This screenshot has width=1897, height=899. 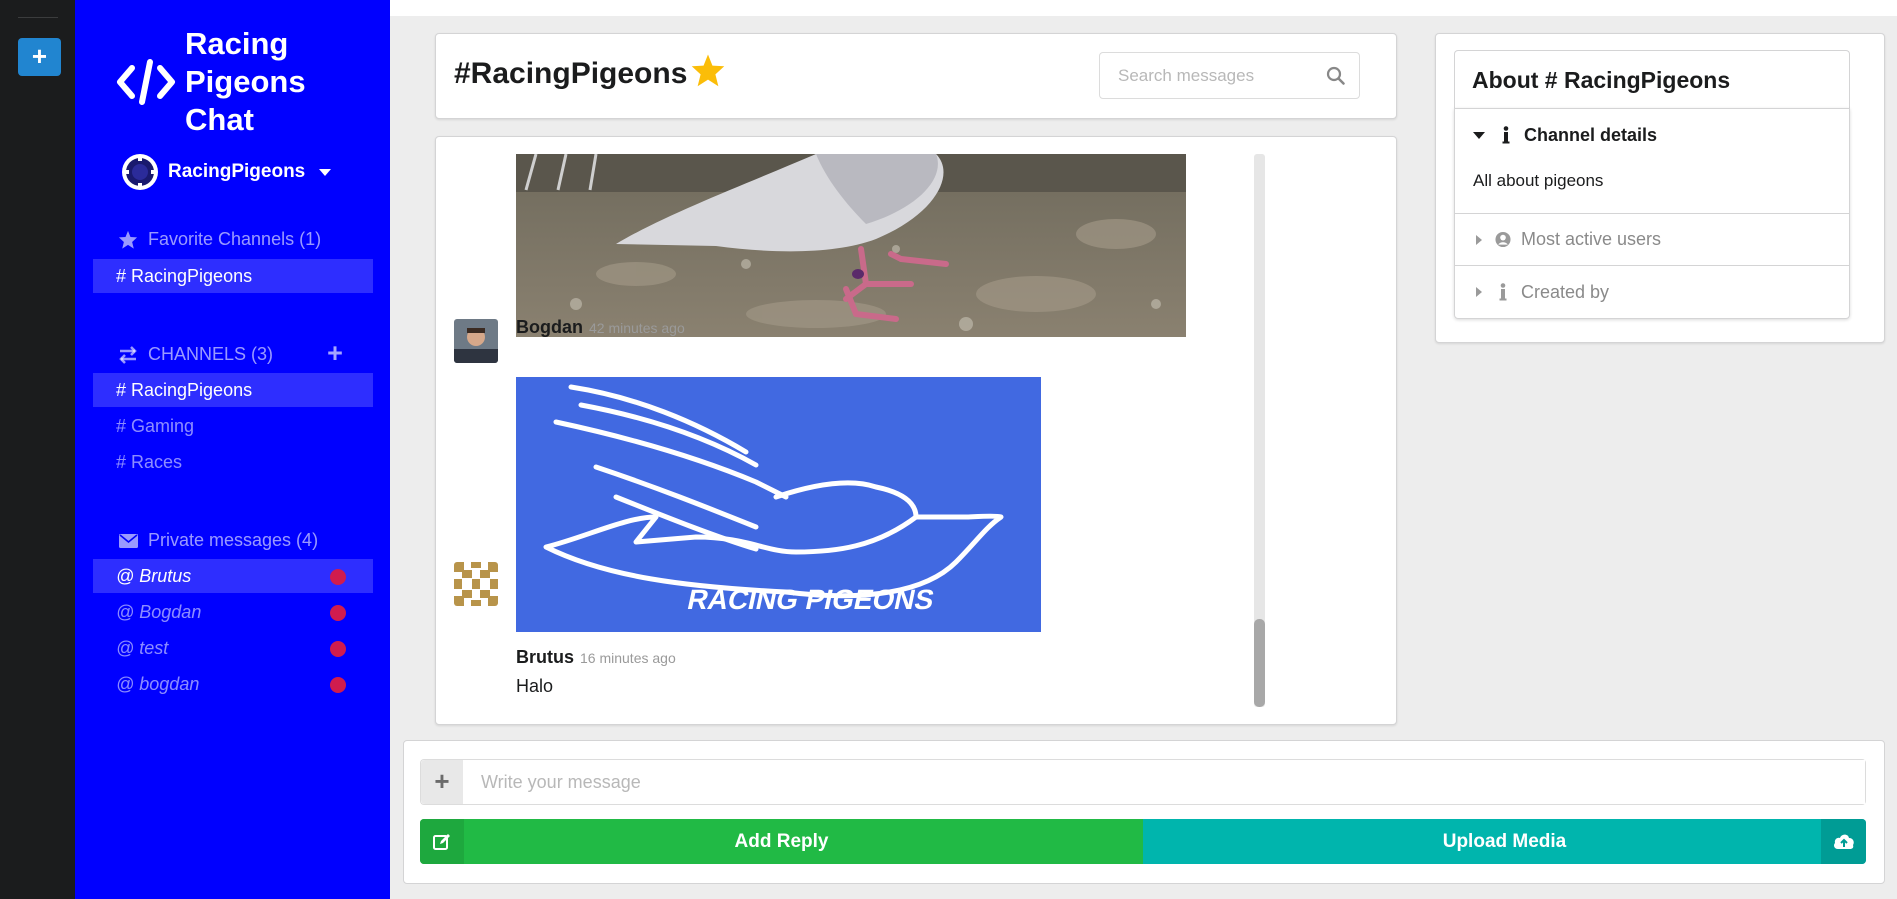 What do you see at coordinates (1503, 240) in the screenshot?
I see `user-circle-icon` at bounding box center [1503, 240].